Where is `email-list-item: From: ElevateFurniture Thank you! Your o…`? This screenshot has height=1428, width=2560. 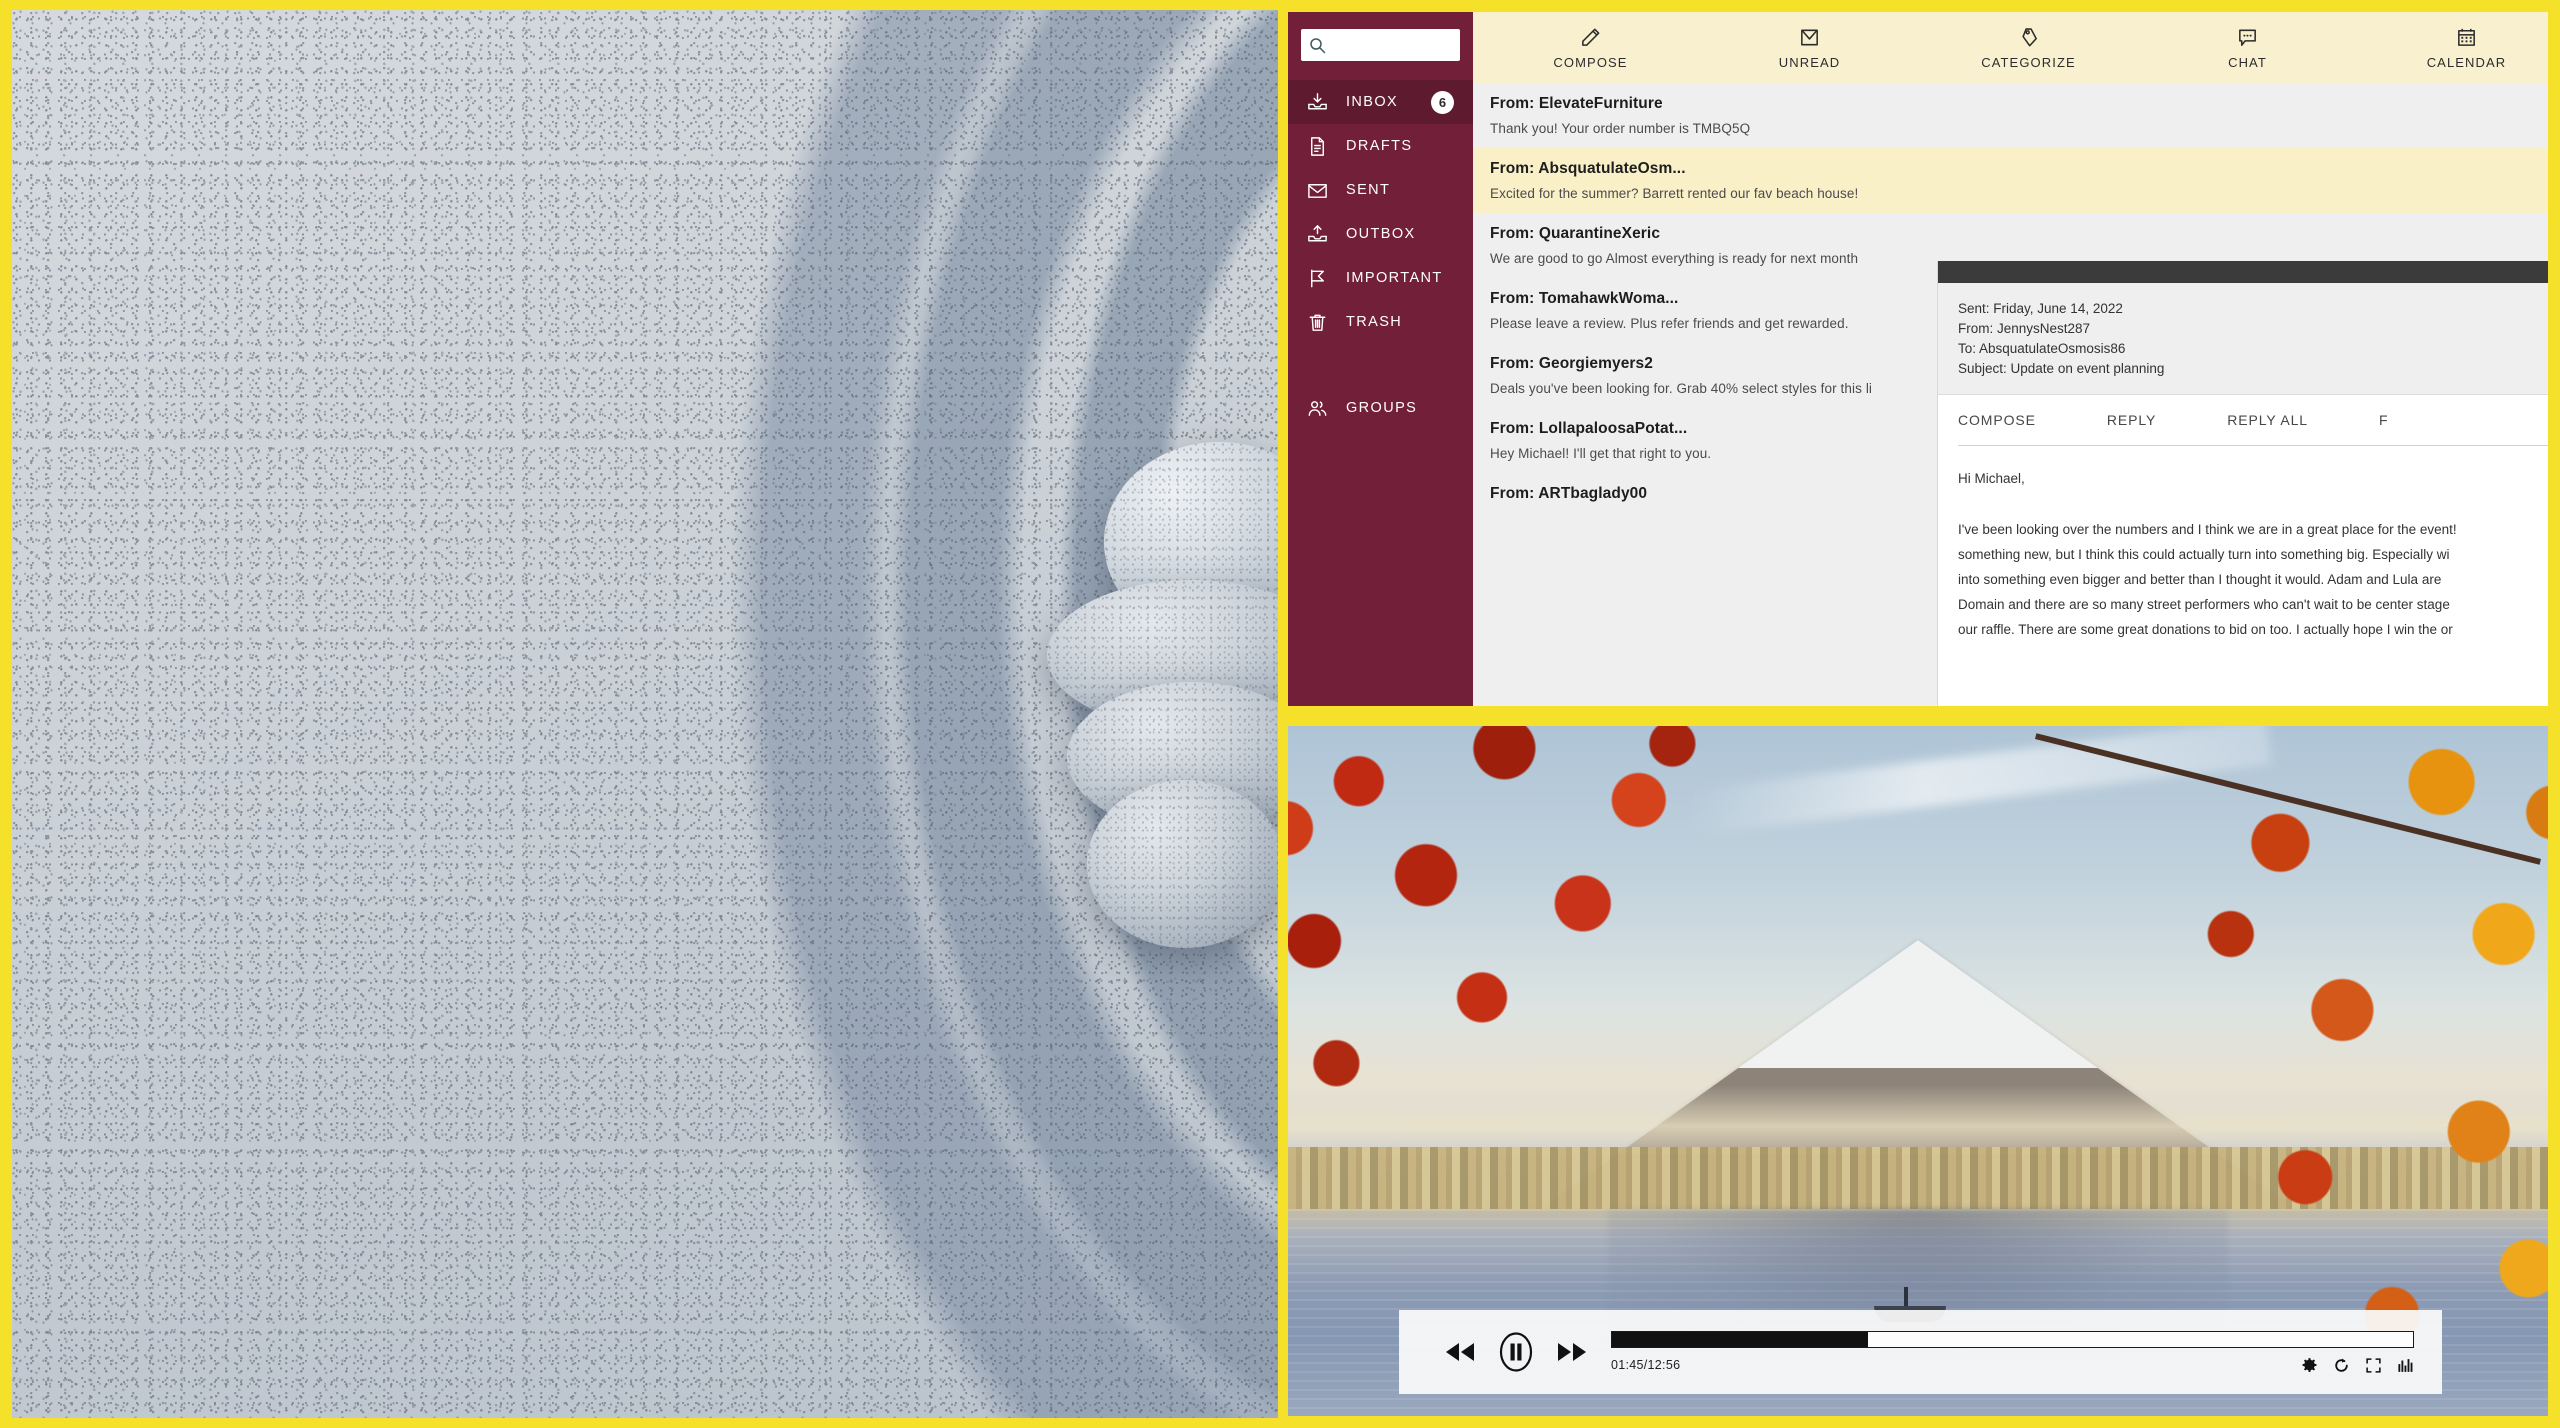 email-list-item: From: ElevateFurniture Thank you! Your o… is located at coordinates (2010, 115).